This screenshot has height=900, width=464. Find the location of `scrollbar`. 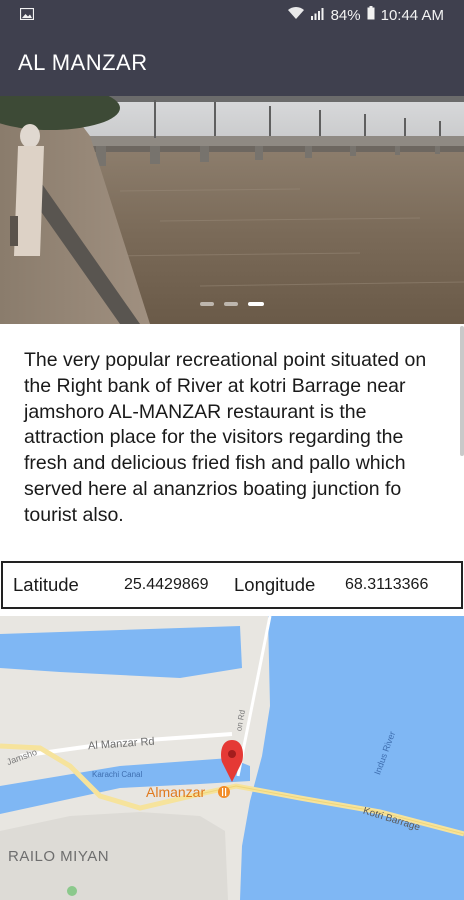

scrollbar is located at coordinates (462, 391).